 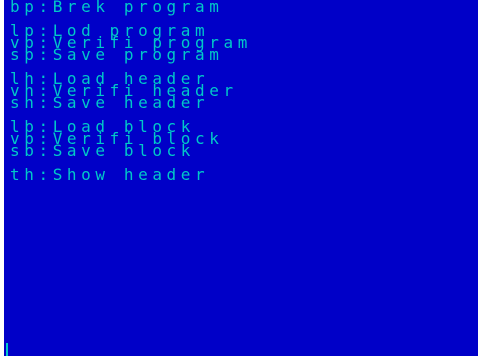 What do you see at coordinates (131, 175) in the screenshot?
I see `menu-item-th: th:Show header` at bounding box center [131, 175].